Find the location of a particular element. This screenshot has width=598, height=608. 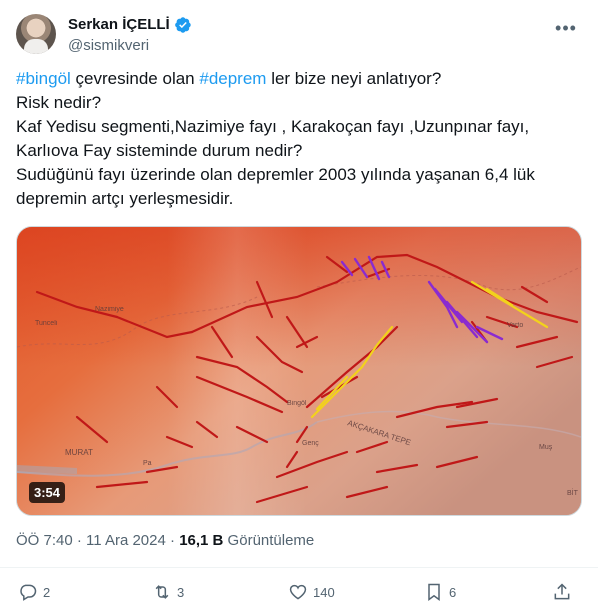

repost-icon is located at coordinates (162, 592).